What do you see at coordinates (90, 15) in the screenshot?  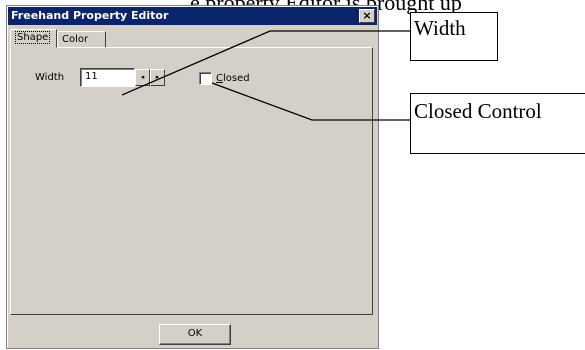 I see `window-title: Freehand Property Editor` at bounding box center [90, 15].